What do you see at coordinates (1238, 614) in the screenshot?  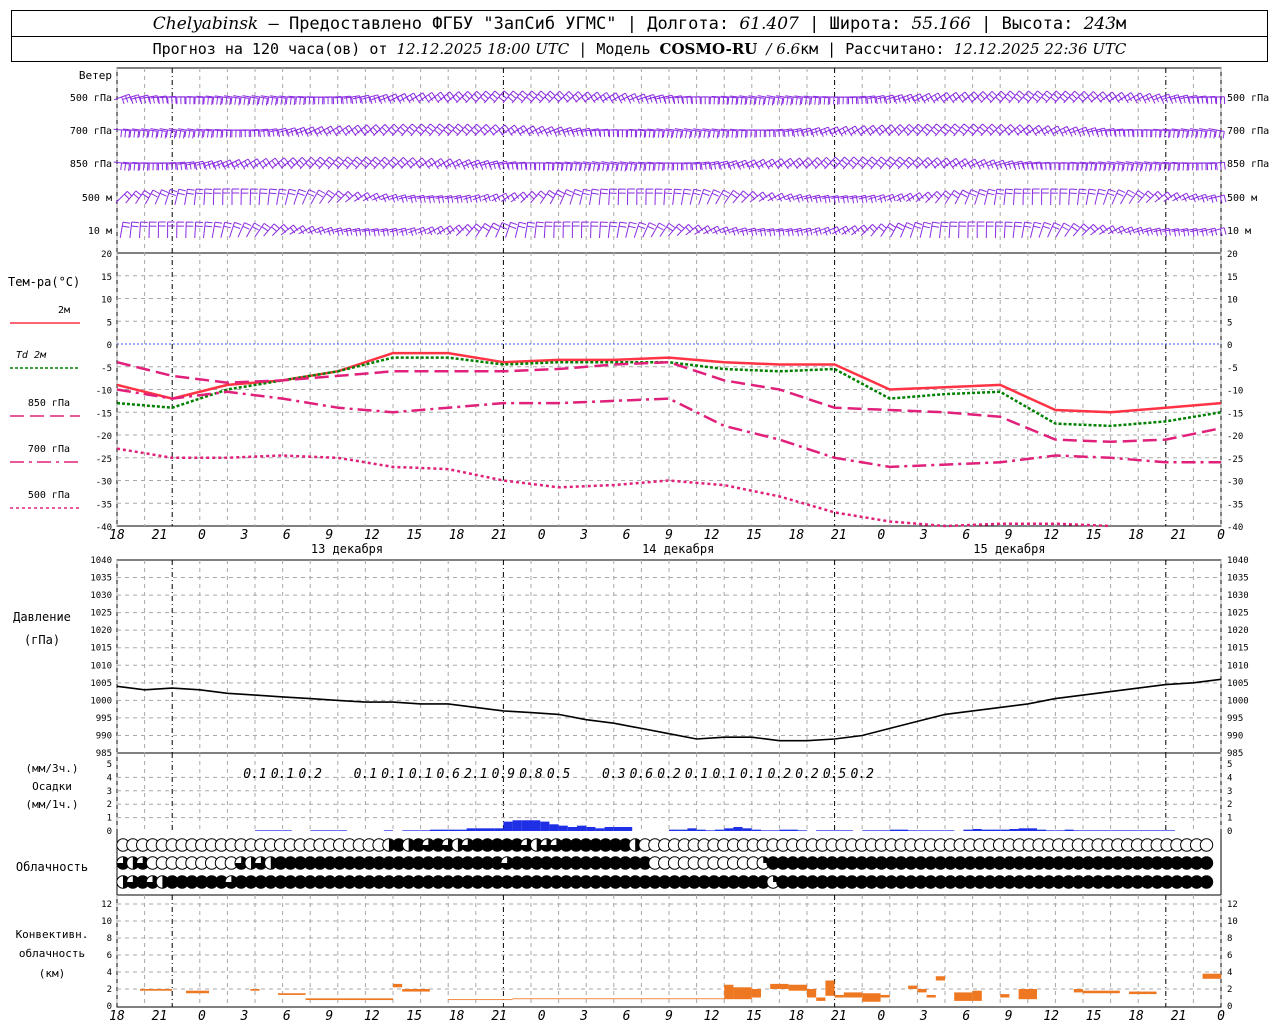 I see `pressure-y-tick: 1025` at bounding box center [1238, 614].